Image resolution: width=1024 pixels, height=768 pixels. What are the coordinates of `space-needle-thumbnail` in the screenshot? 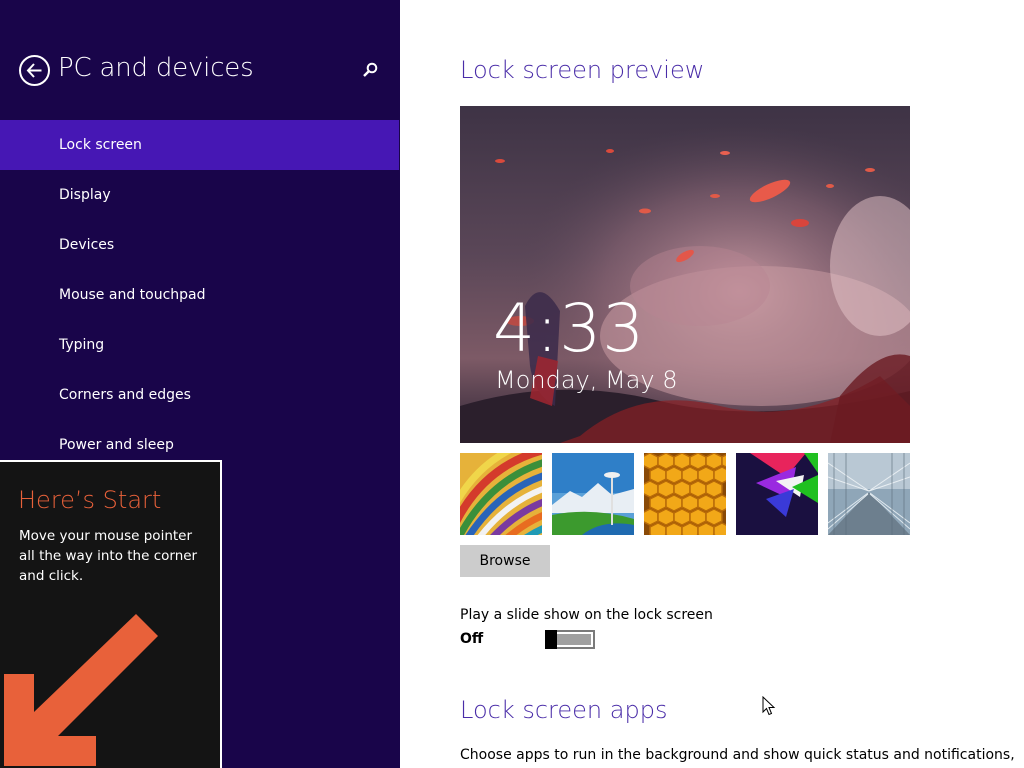 It's located at (593, 494).